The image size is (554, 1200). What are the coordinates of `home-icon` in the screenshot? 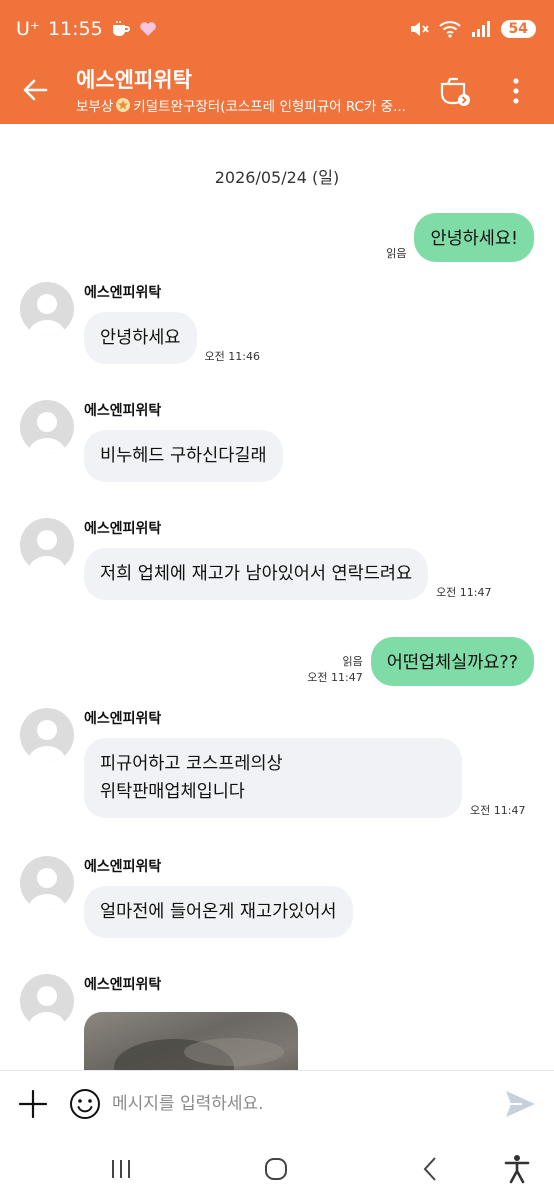 It's located at (276, 1169).